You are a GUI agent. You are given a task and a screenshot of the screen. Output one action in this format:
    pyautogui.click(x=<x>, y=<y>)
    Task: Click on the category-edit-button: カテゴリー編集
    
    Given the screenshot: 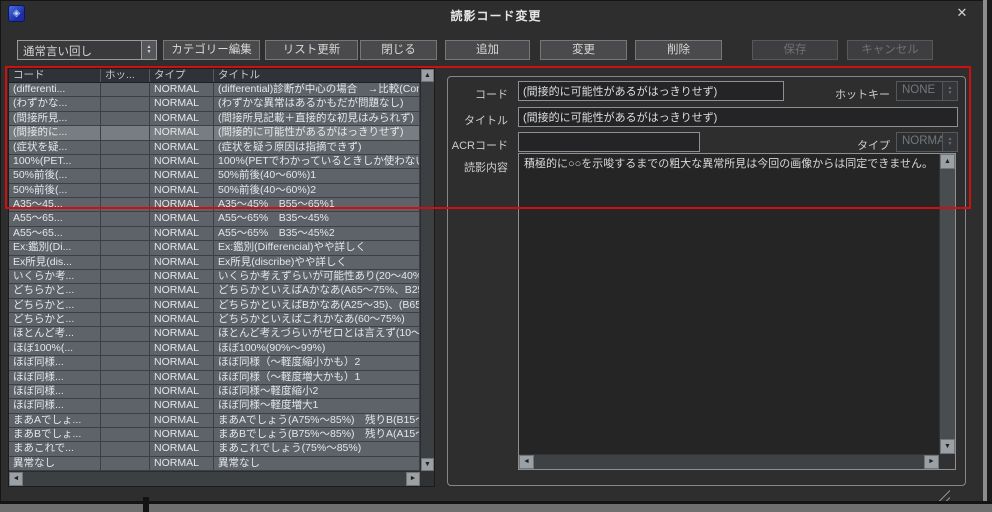 What is the action you would take?
    pyautogui.click(x=211, y=50)
    